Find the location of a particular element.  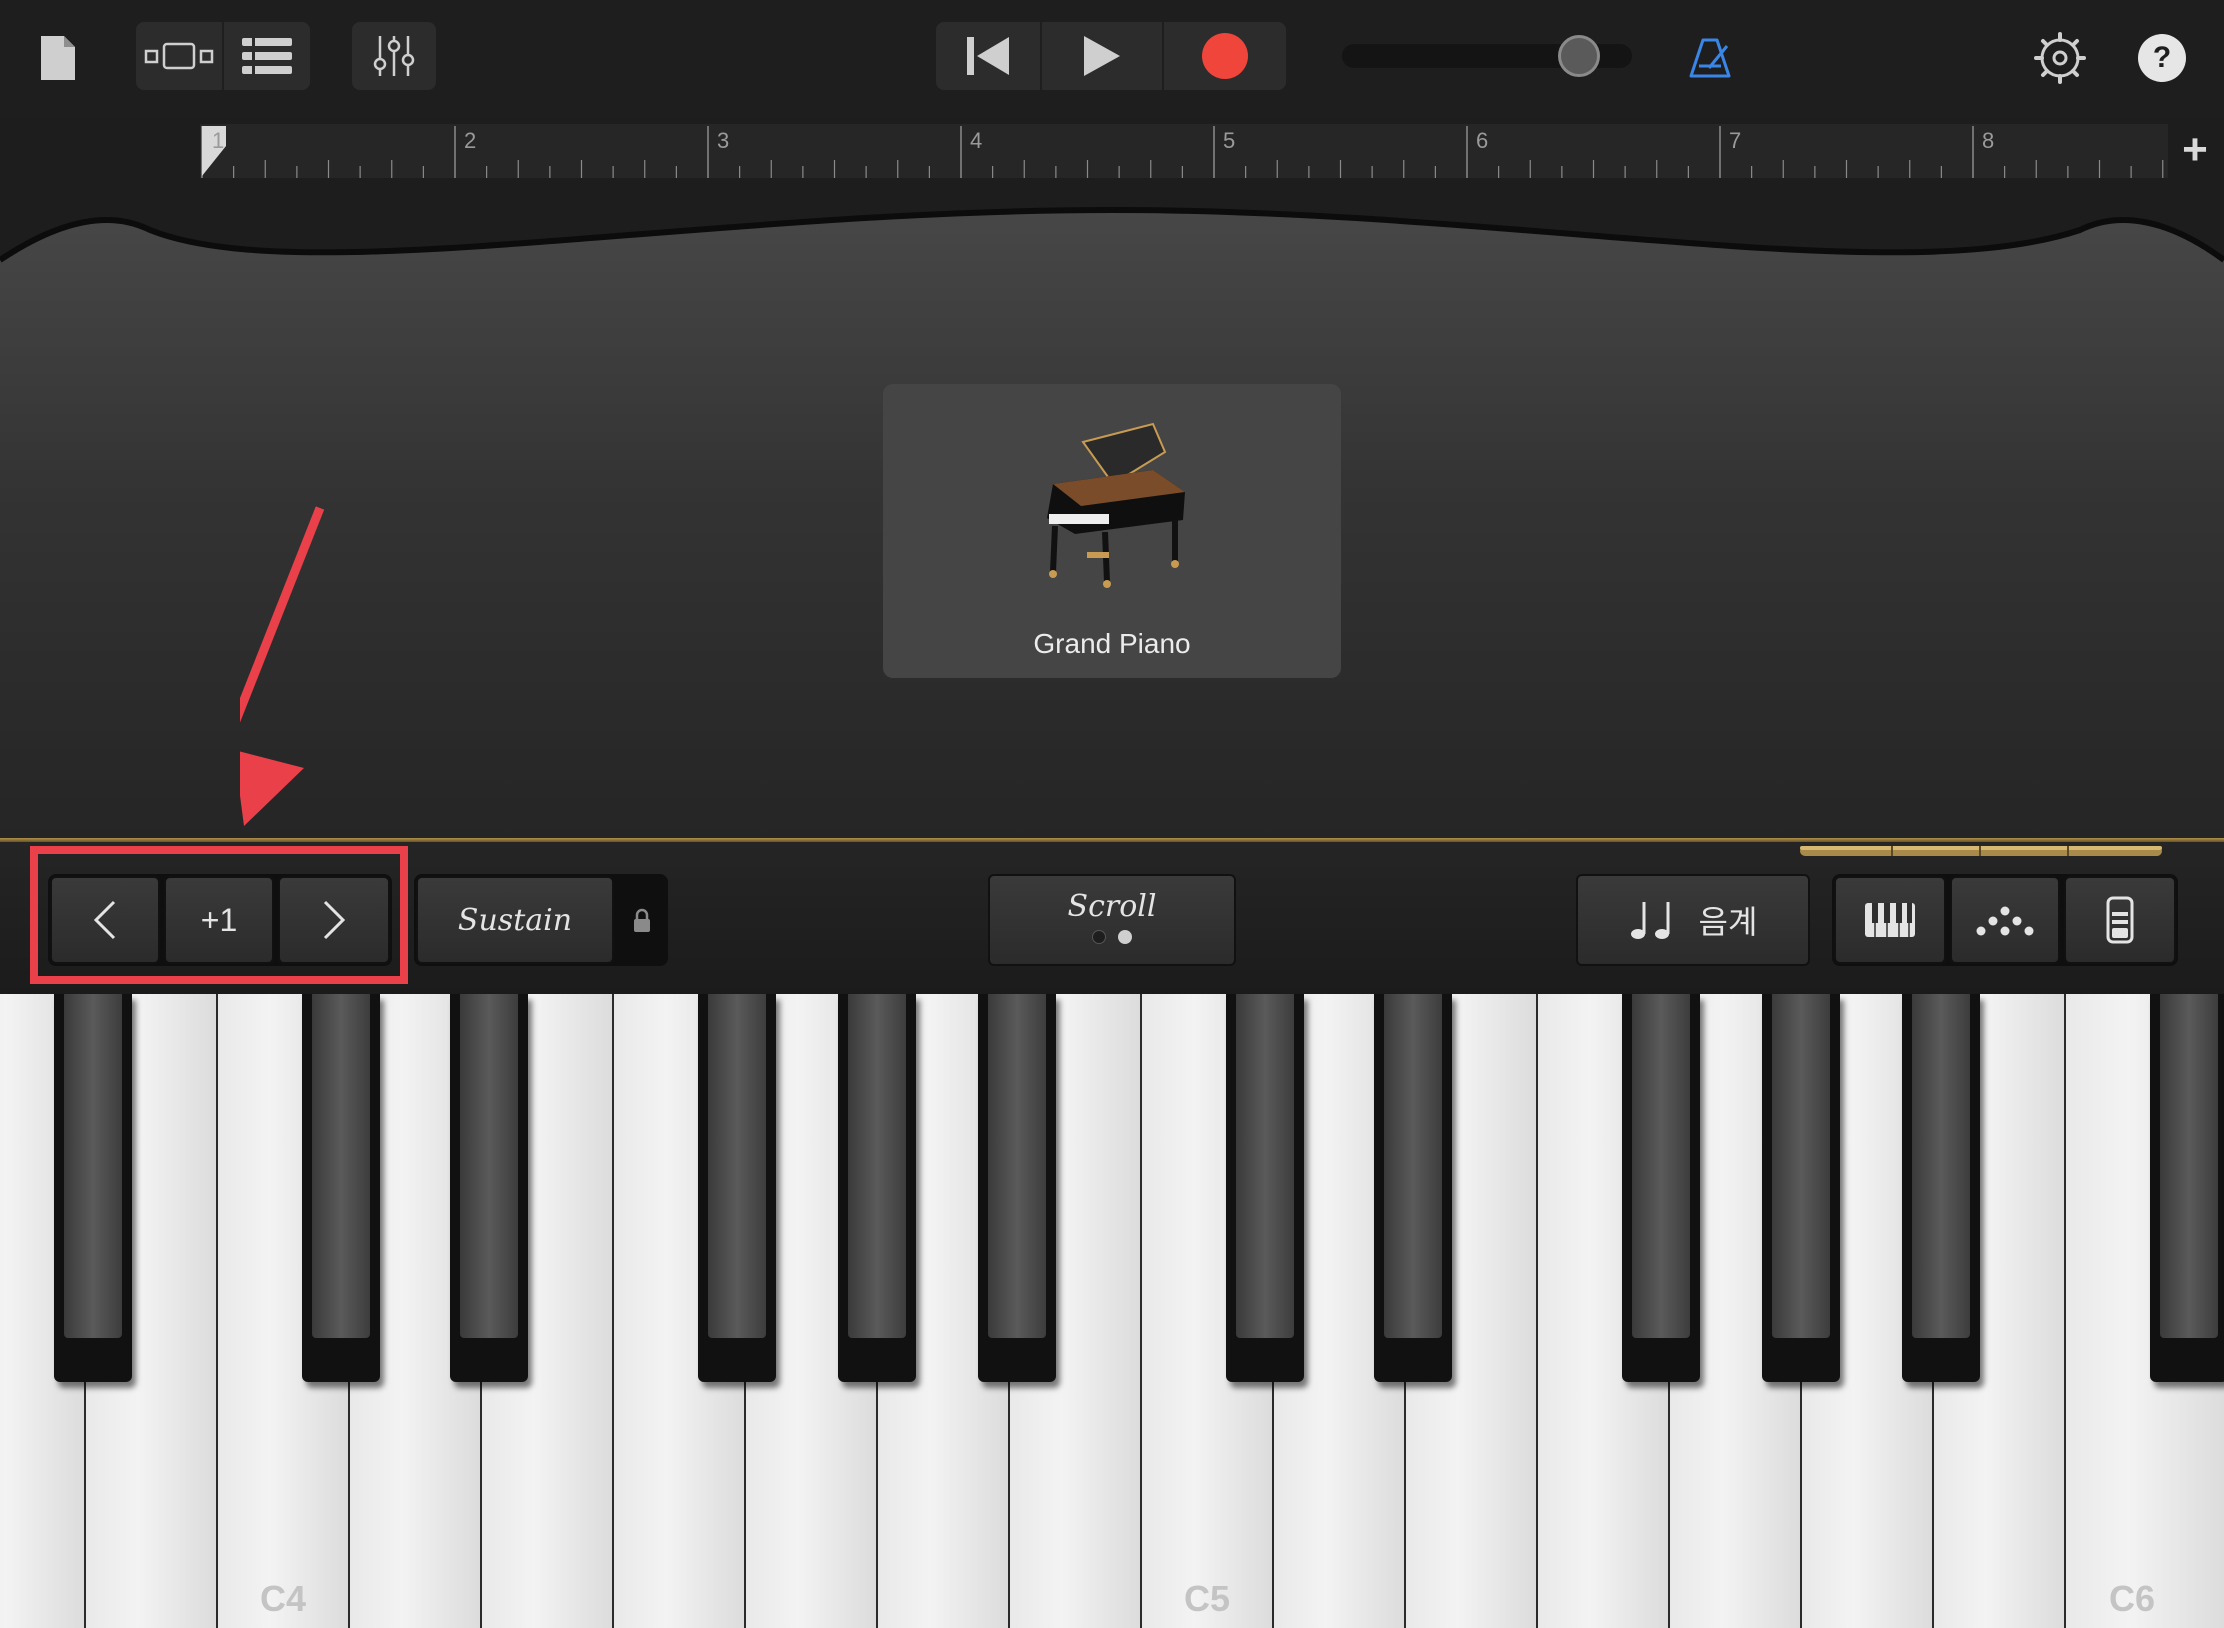

track-list-button is located at coordinates (267, 56).